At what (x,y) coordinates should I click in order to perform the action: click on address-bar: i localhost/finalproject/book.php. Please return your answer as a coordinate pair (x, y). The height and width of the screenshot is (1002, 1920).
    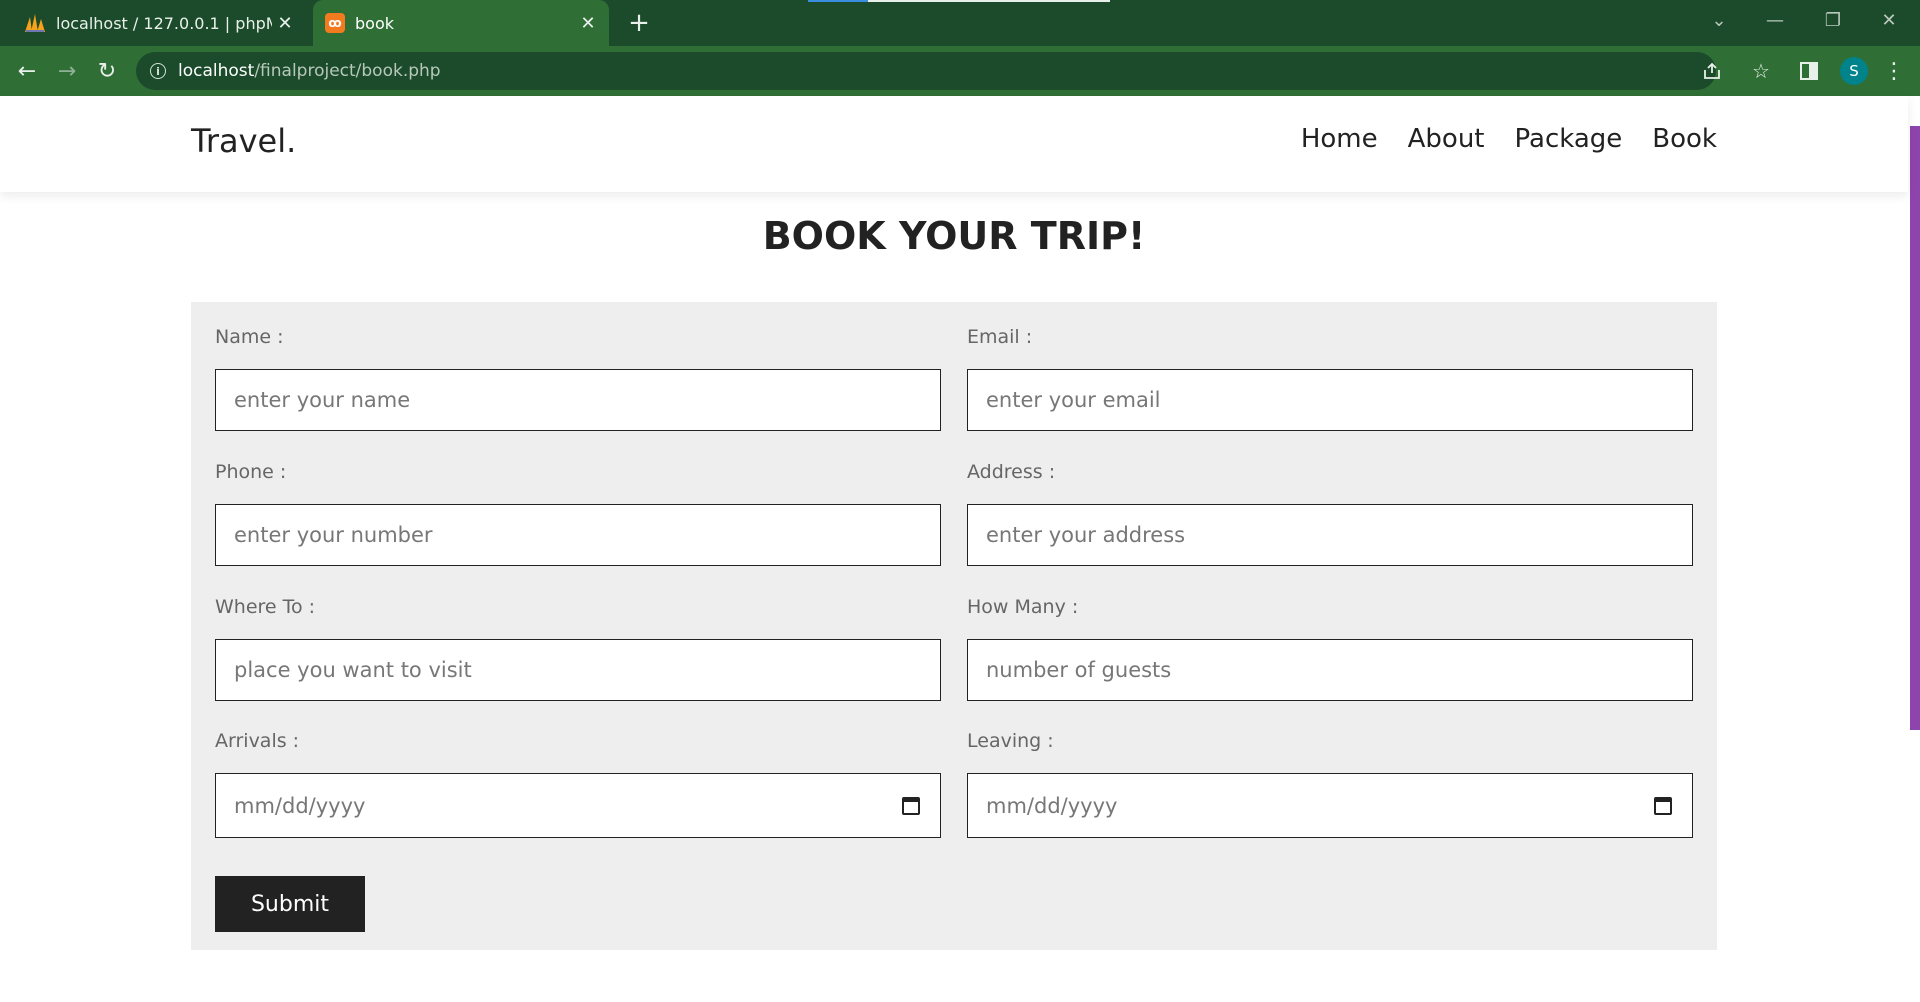
    Looking at the image, I should click on (928, 71).